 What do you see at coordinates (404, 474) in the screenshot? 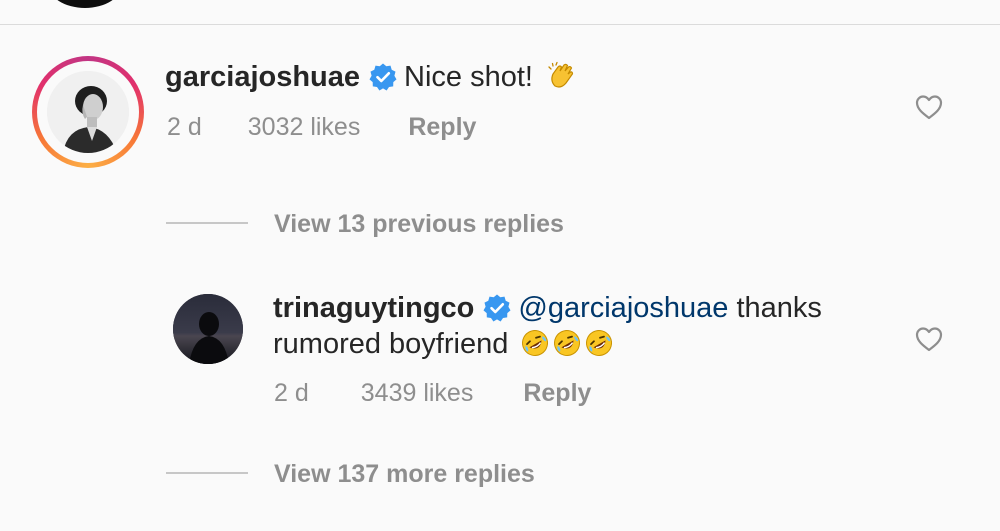
I see `view-more-replies-button: View 137 more replies` at bounding box center [404, 474].